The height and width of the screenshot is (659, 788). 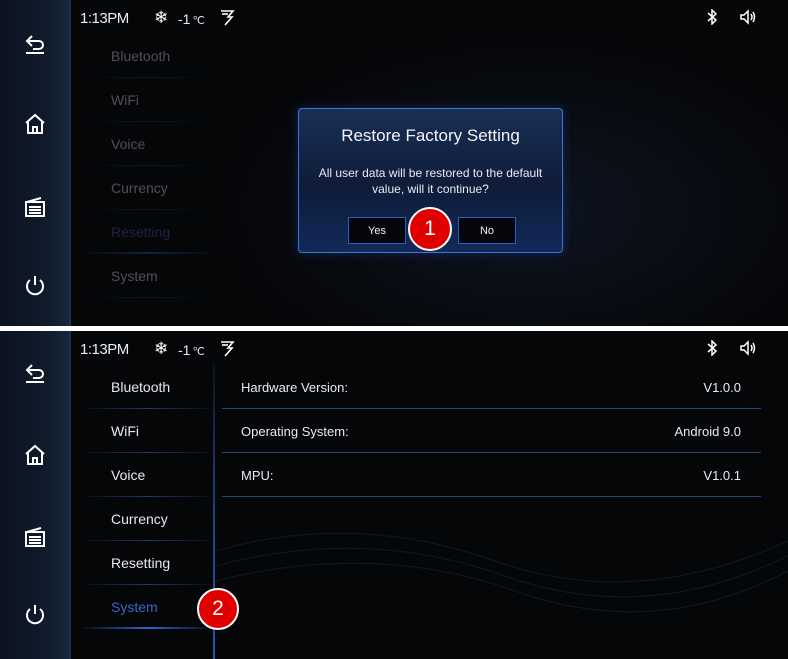 What do you see at coordinates (491, 475) in the screenshot?
I see `info-row-mpu: MPU: V1.0.1` at bounding box center [491, 475].